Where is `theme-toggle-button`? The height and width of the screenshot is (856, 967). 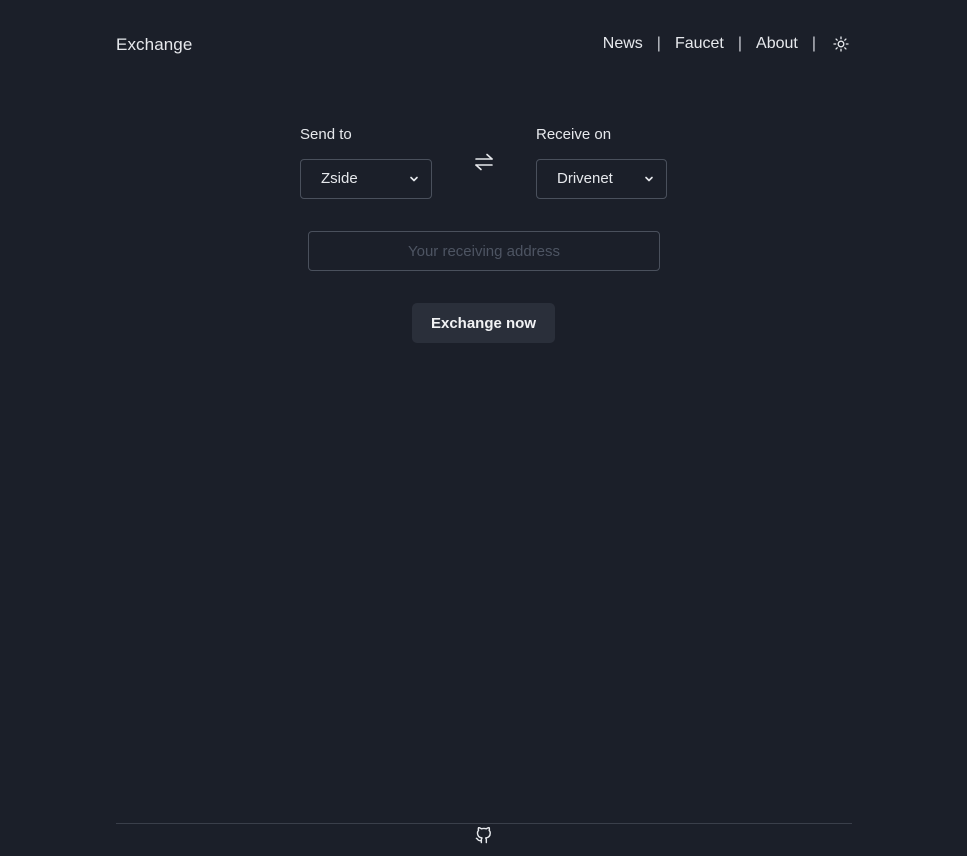
theme-toggle-button is located at coordinates (841, 44).